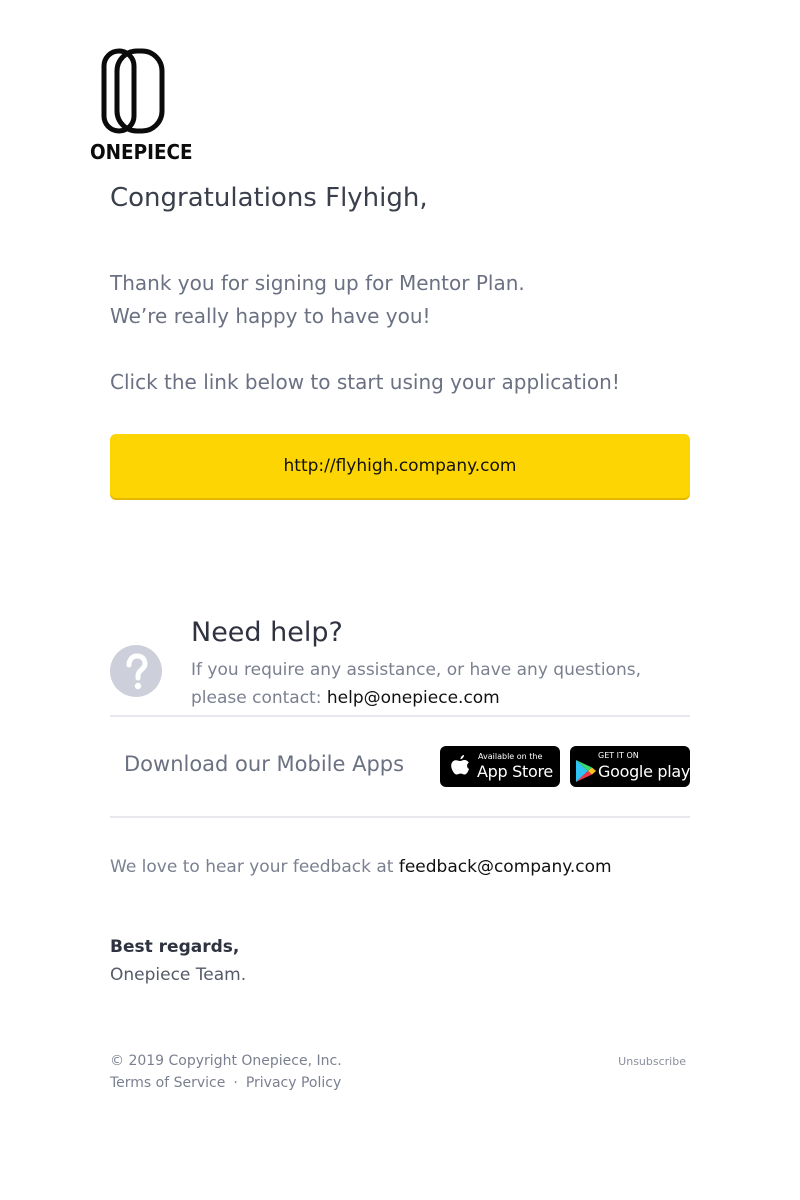 This screenshot has width=800, height=1200. Describe the element at coordinates (618, 755) in the screenshot. I see `google-play-small-text: GET IT ON` at that location.